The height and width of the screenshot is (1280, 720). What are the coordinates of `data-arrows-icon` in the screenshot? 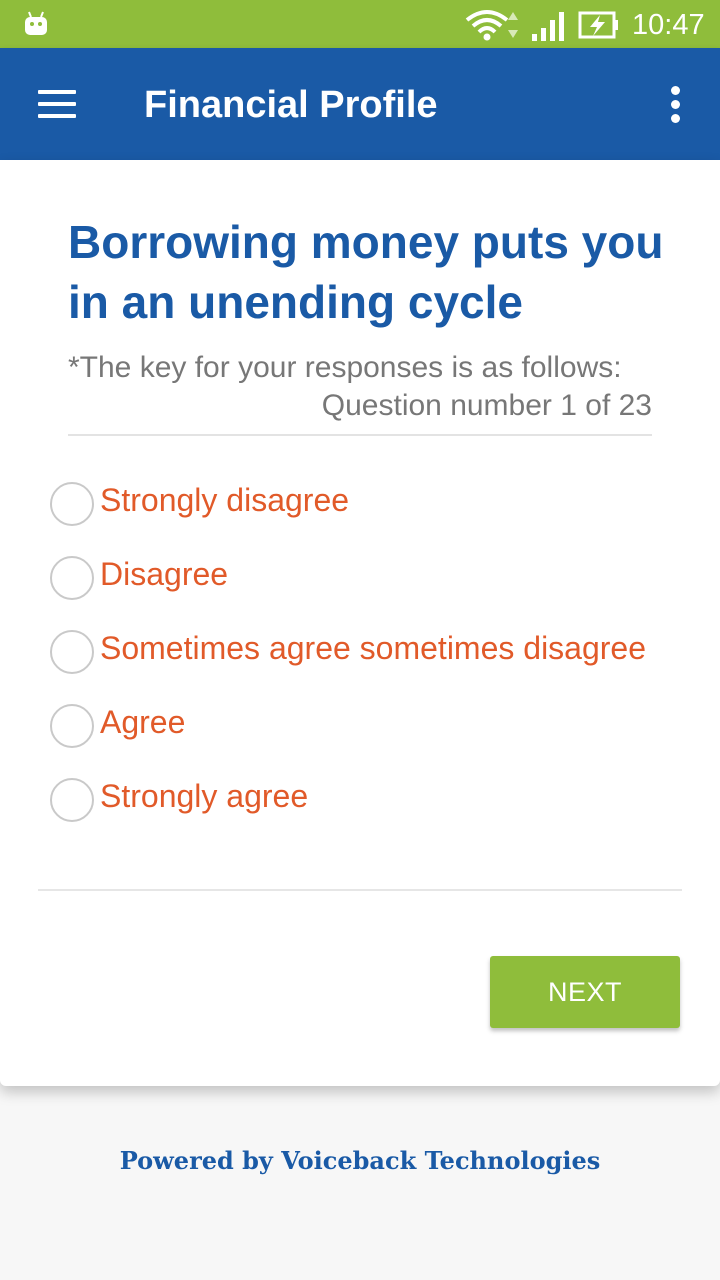 It's located at (513, 25).